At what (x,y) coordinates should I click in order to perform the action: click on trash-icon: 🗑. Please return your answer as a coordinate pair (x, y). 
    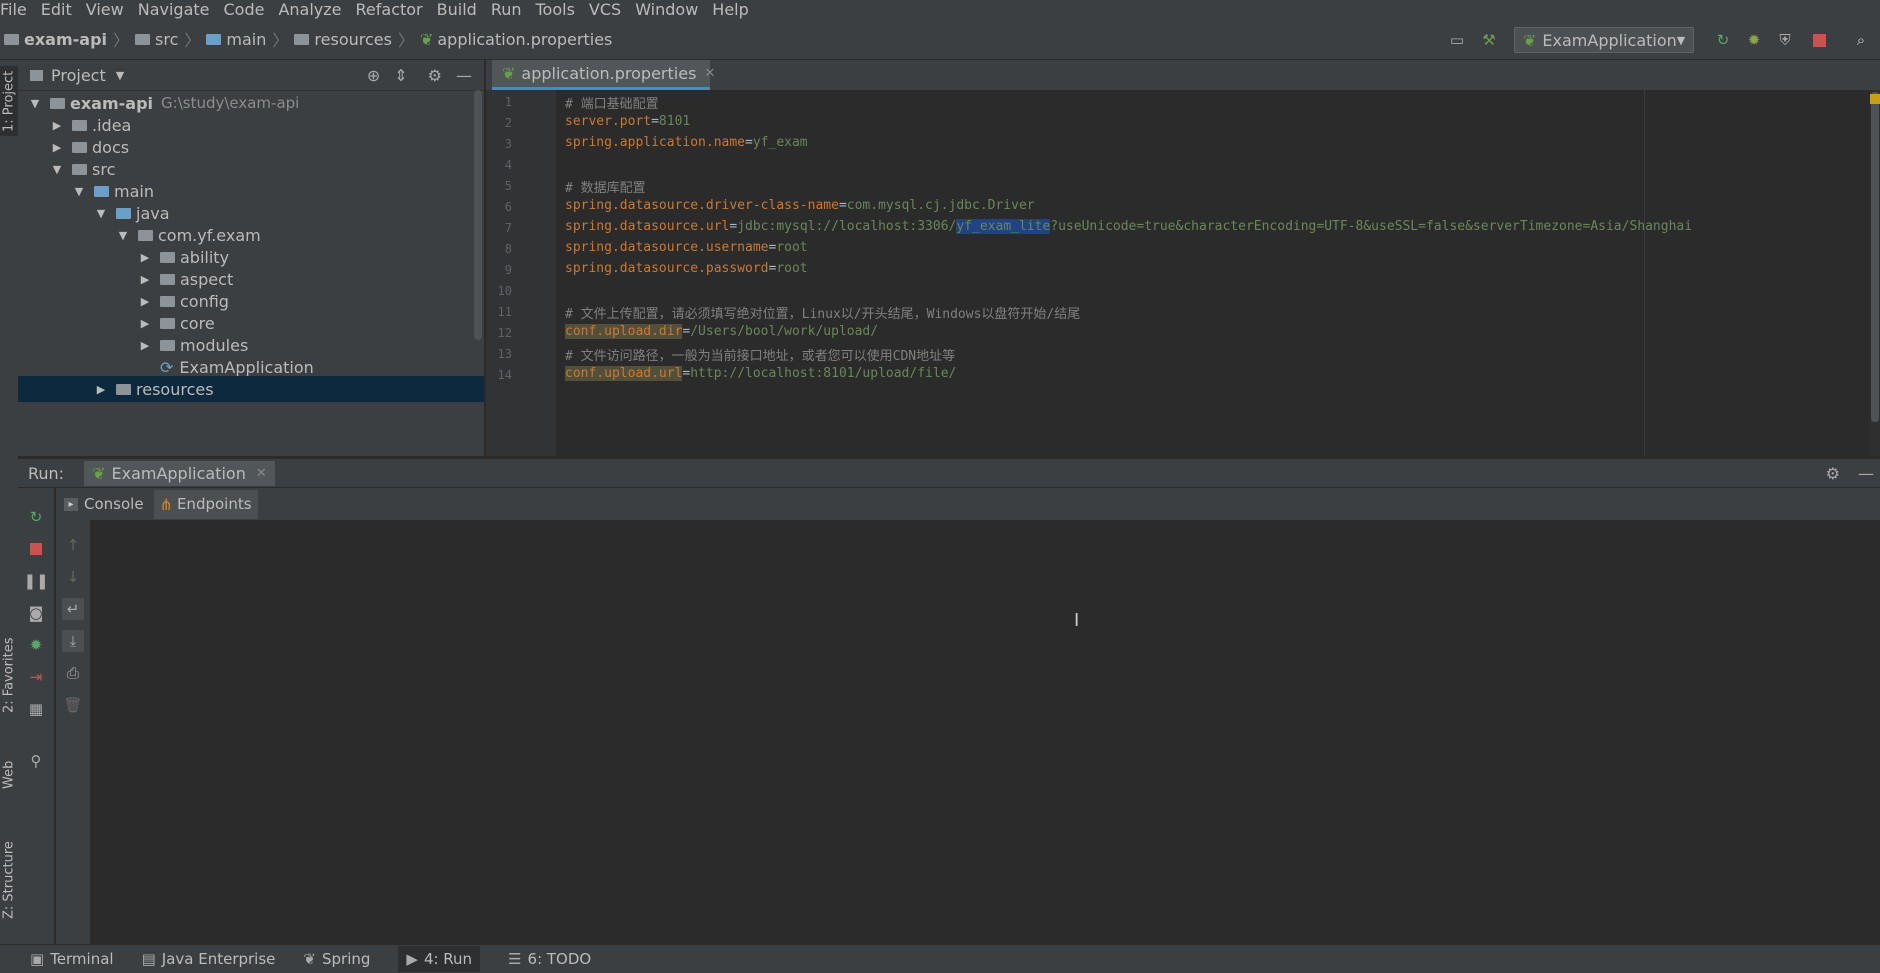
    Looking at the image, I should click on (73, 705).